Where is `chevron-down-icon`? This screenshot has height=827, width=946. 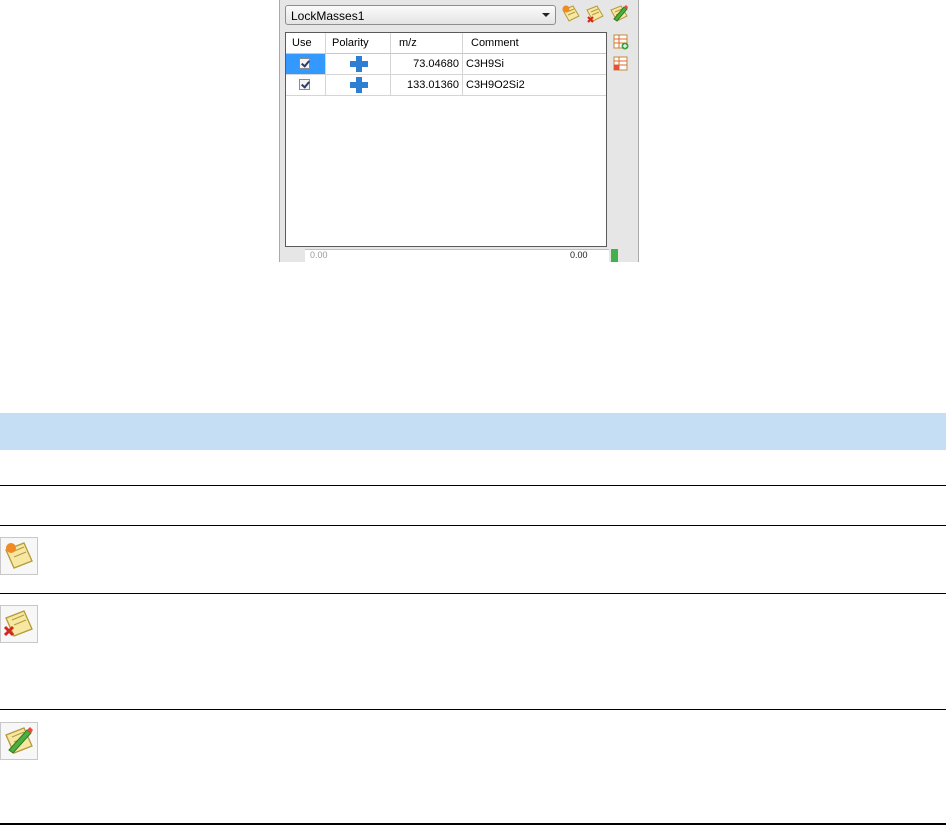 chevron-down-icon is located at coordinates (546, 15).